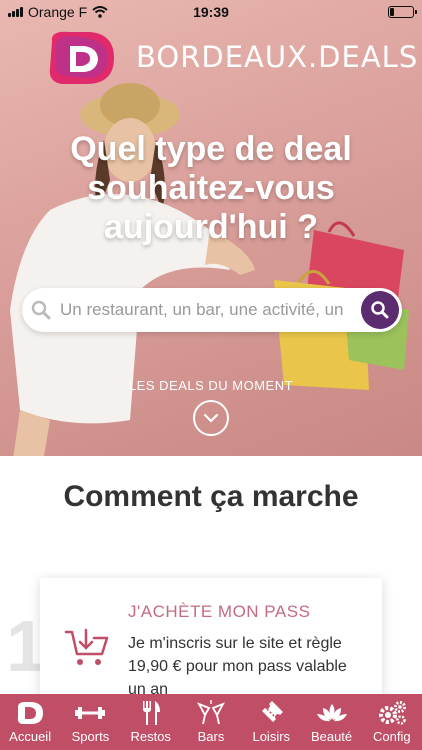  I want to click on logo-icon, so click(30, 713).